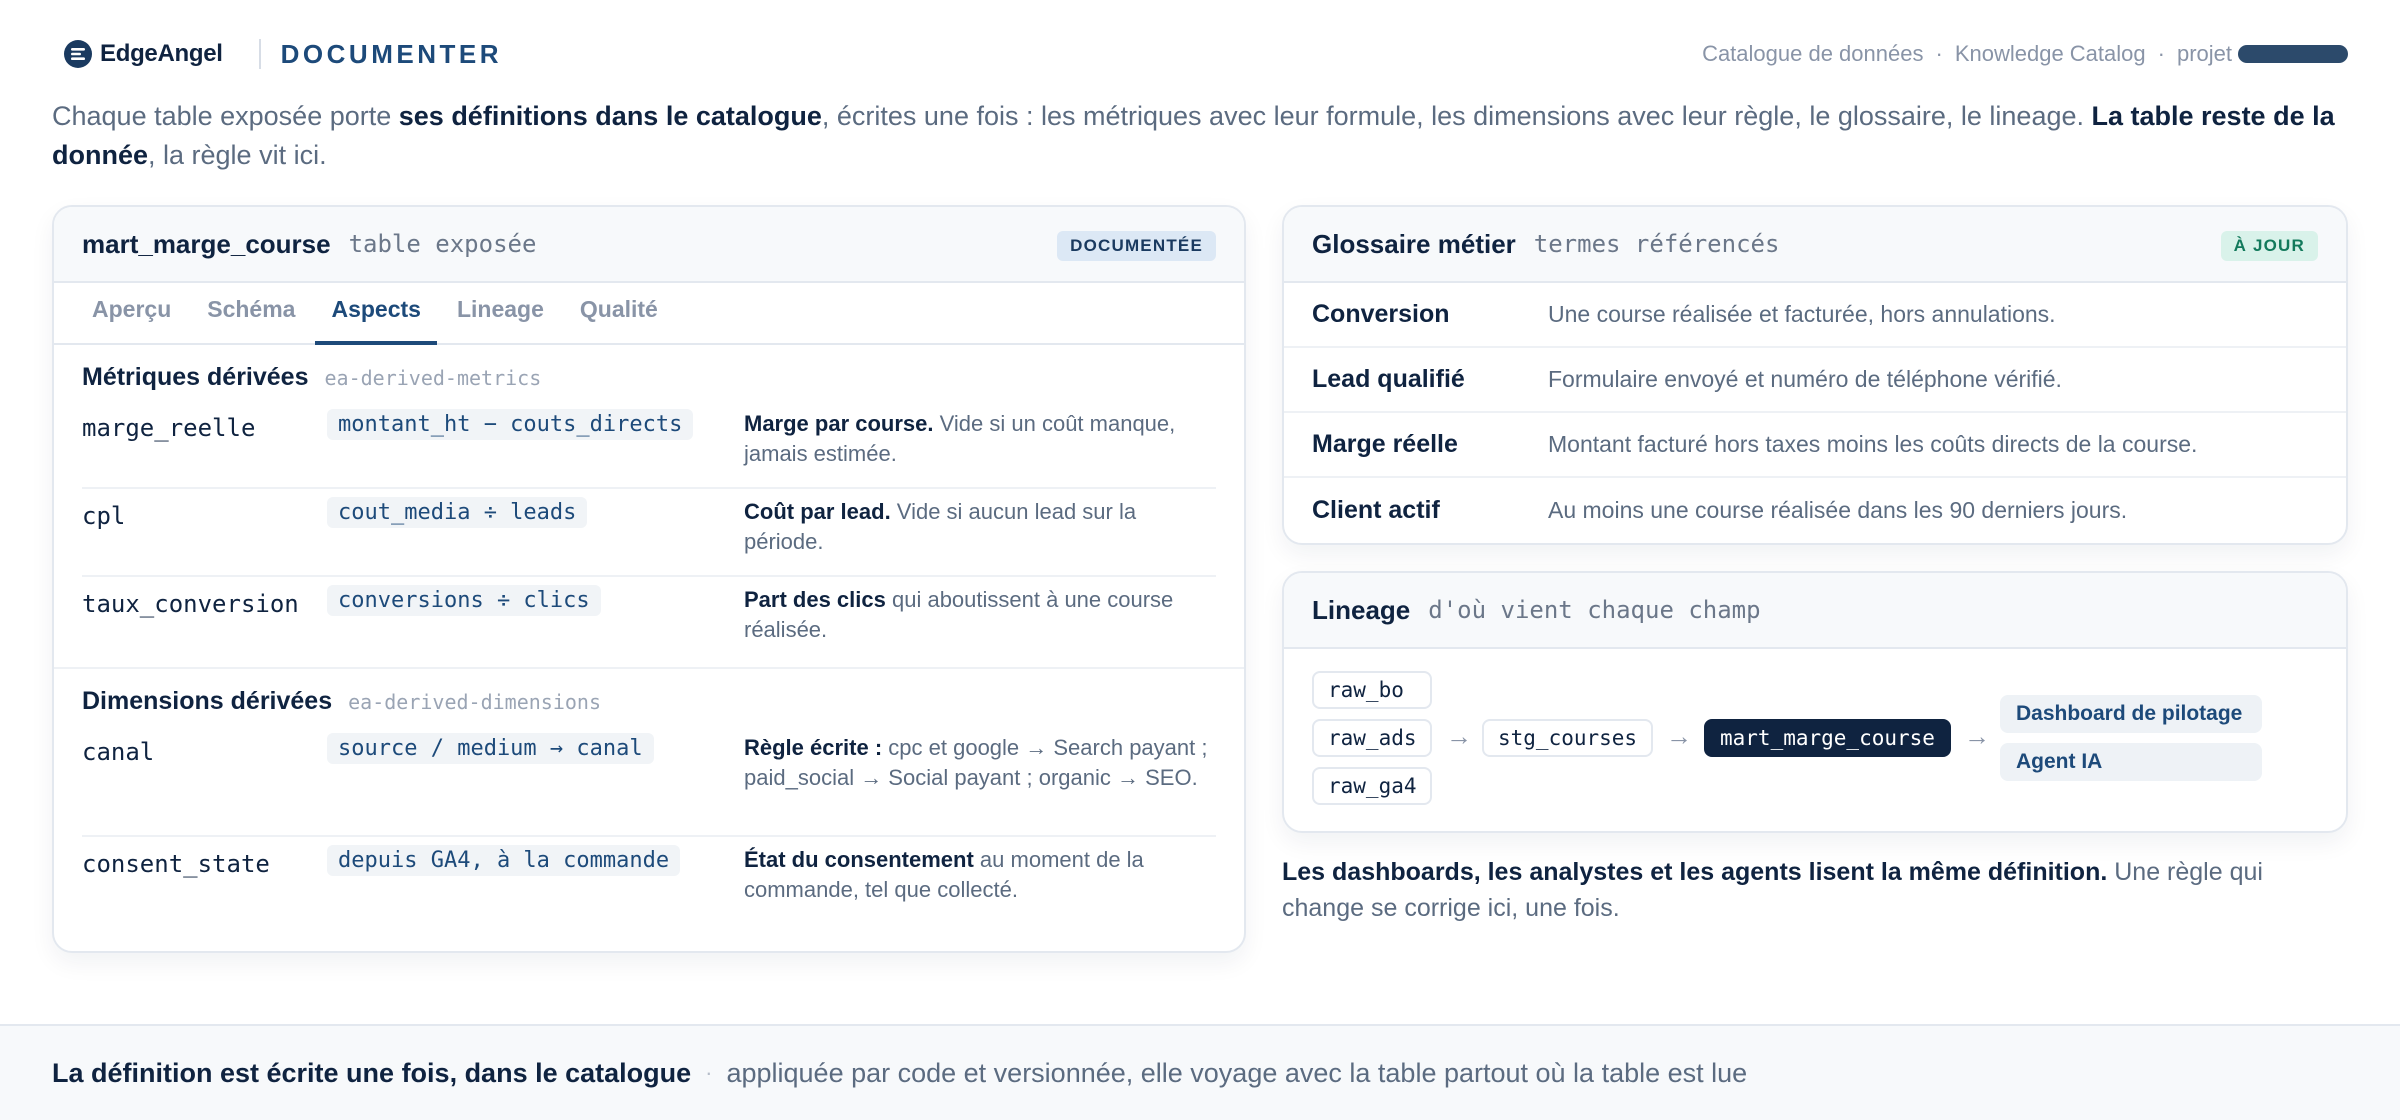  I want to click on status-badge: À JOUR, so click(2269, 246).